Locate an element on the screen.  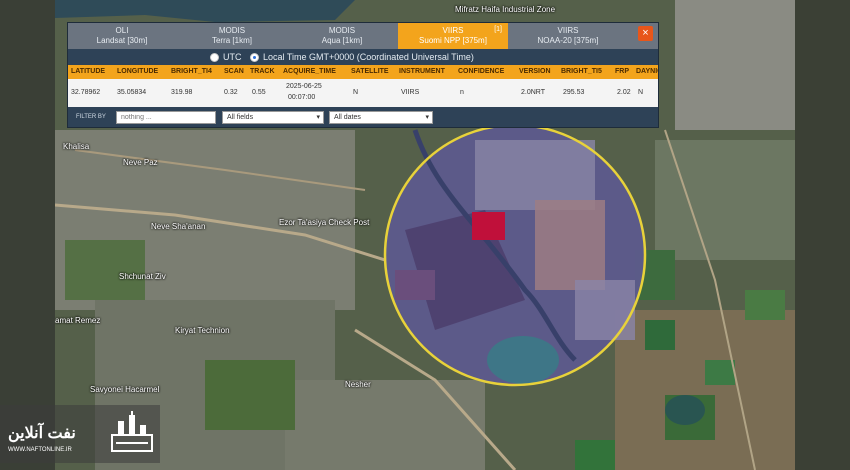
tab-landsat-oli: OLI Landsat [30m] is located at coordinates (122, 36).